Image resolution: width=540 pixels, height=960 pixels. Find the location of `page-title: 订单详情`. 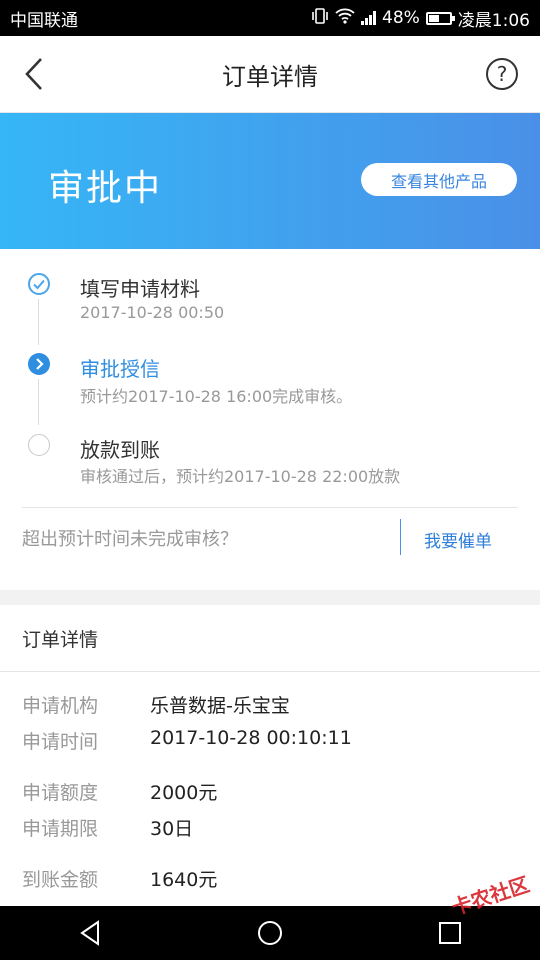

page-title: 订单详情 is located at coordinates (270, 76).